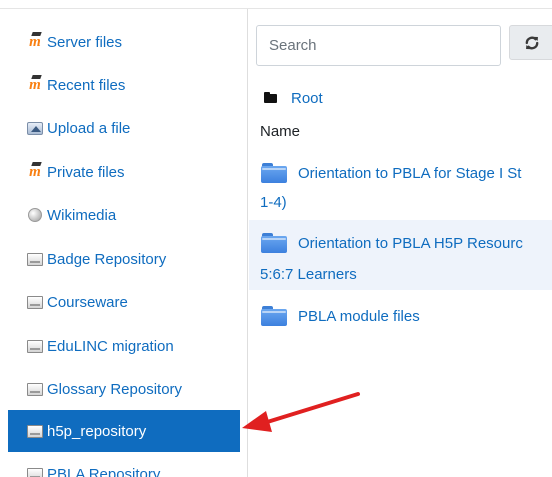  What do you see at coordinates (280, 131) in the screenshot?
I see `column-header-name: Name` at bounding box center [280, 131].